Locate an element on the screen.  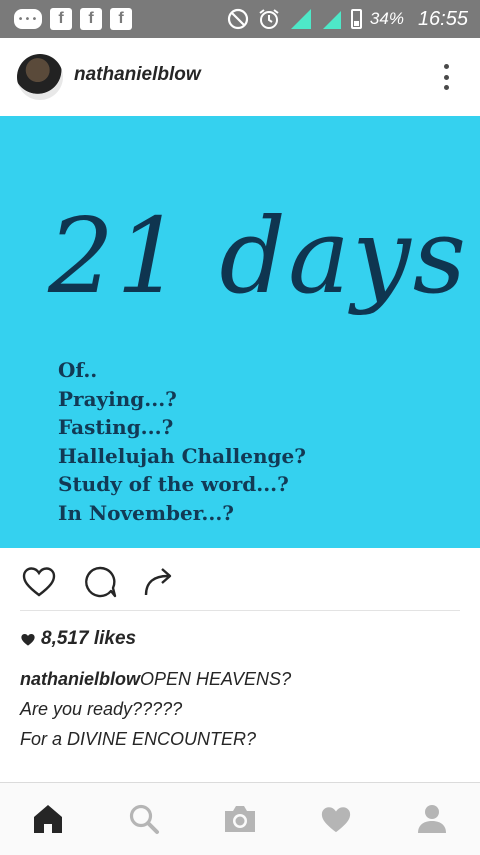
post-header: nathanielblow is located at coordinates (240, 77).